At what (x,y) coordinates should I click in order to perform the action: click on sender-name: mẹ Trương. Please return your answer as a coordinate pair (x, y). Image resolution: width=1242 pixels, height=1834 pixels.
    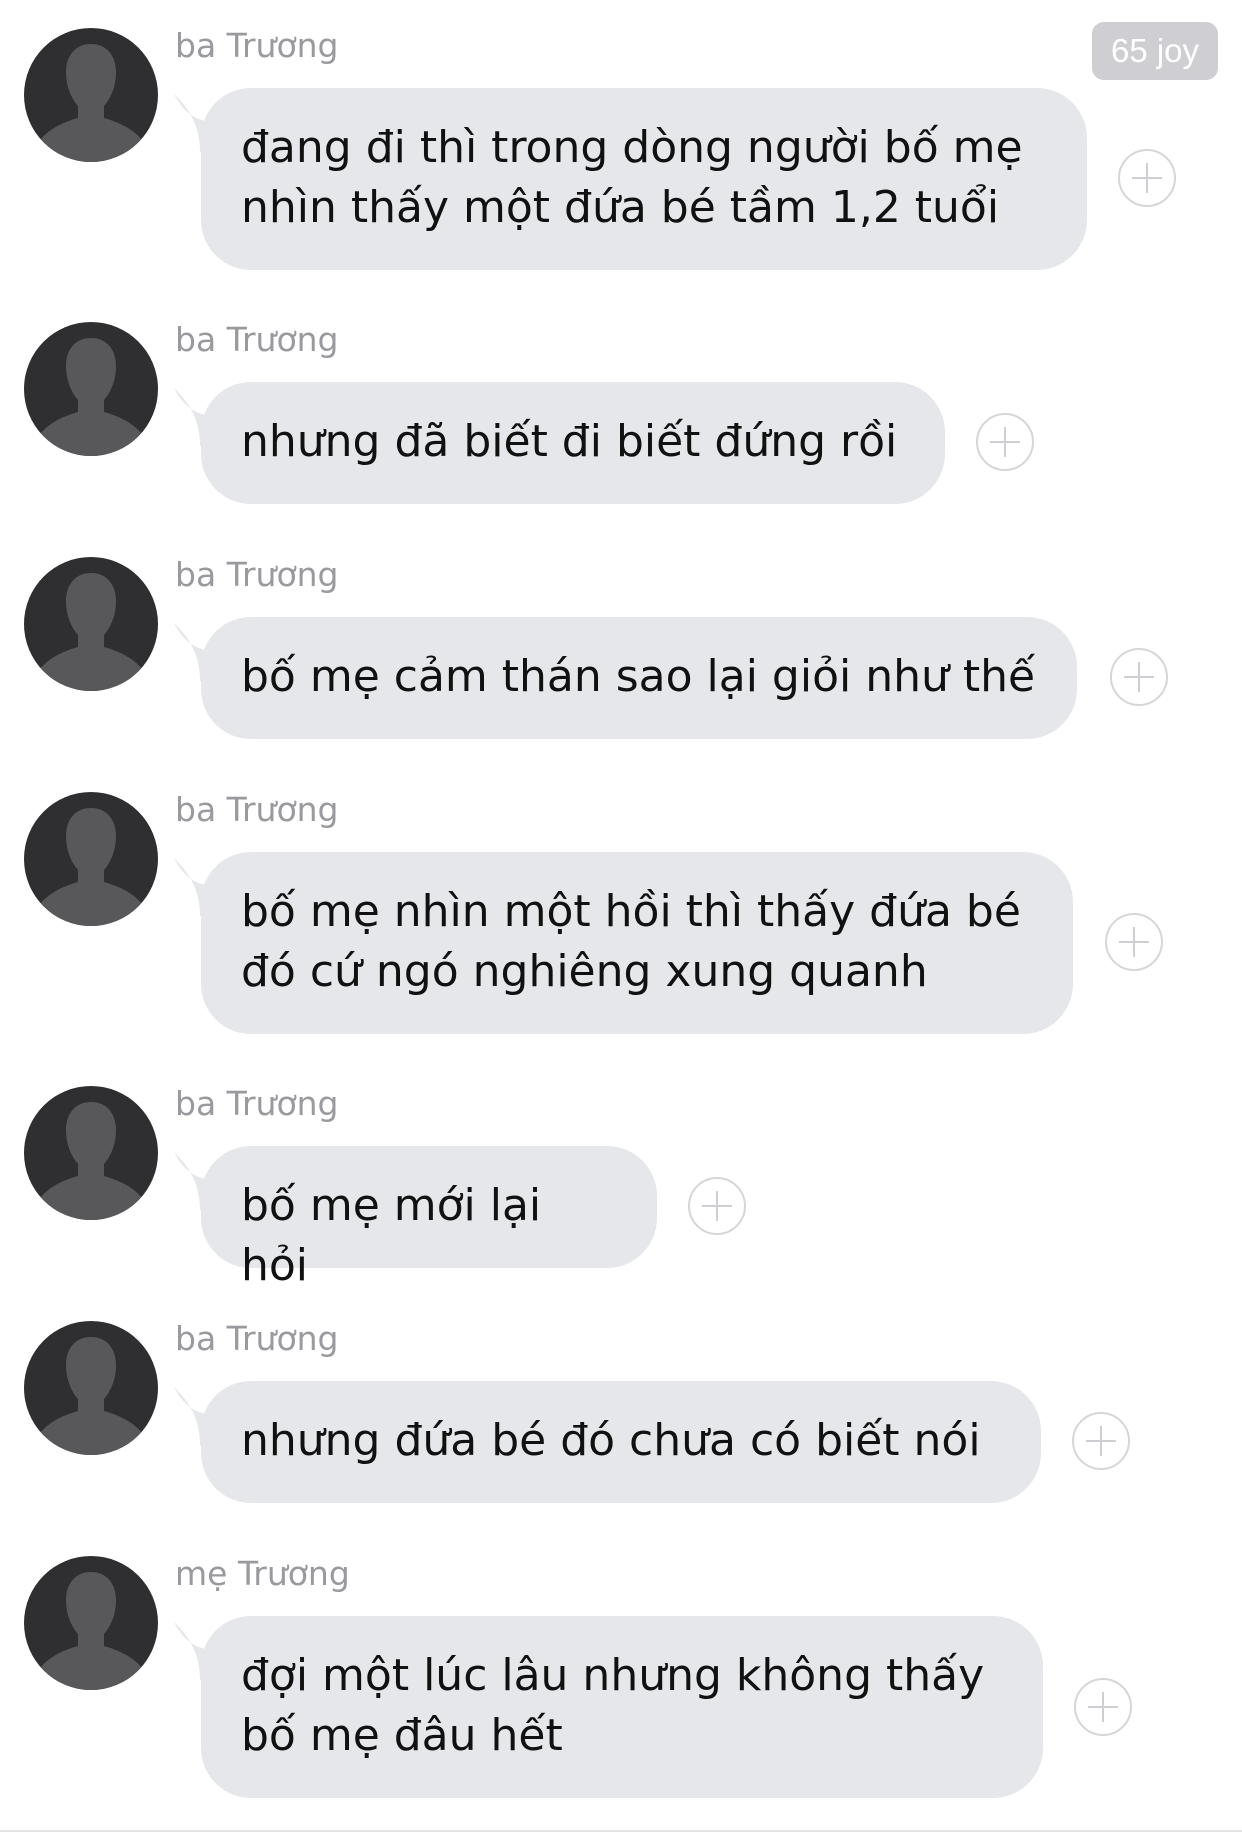
    Looking at the image, I should click on (262, 1573).